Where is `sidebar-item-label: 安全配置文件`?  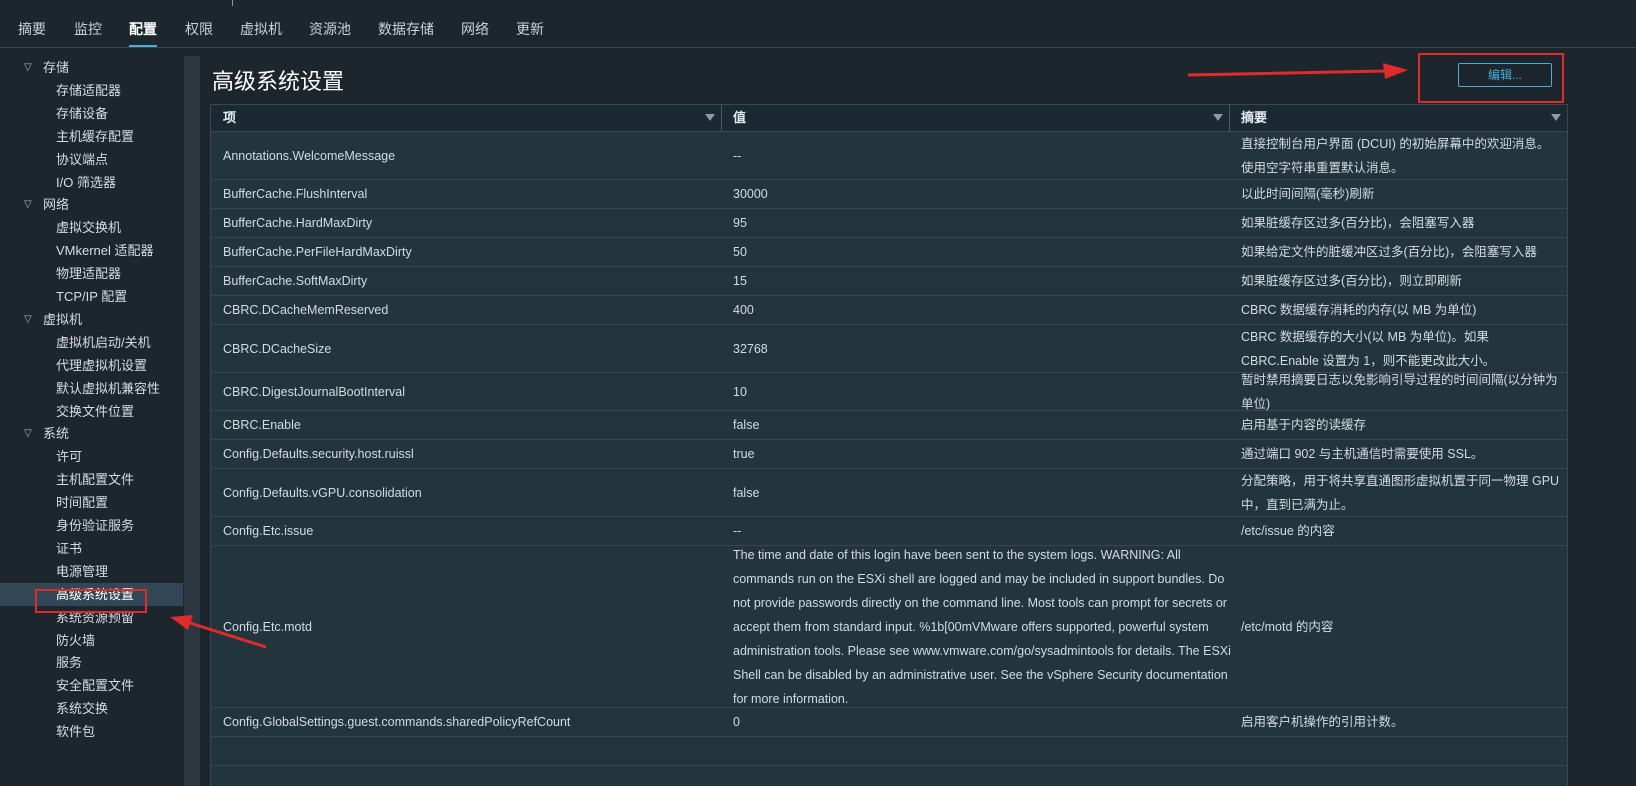 sidebar-item-label: 安全配置文件 is located at coordinates (95, 686).